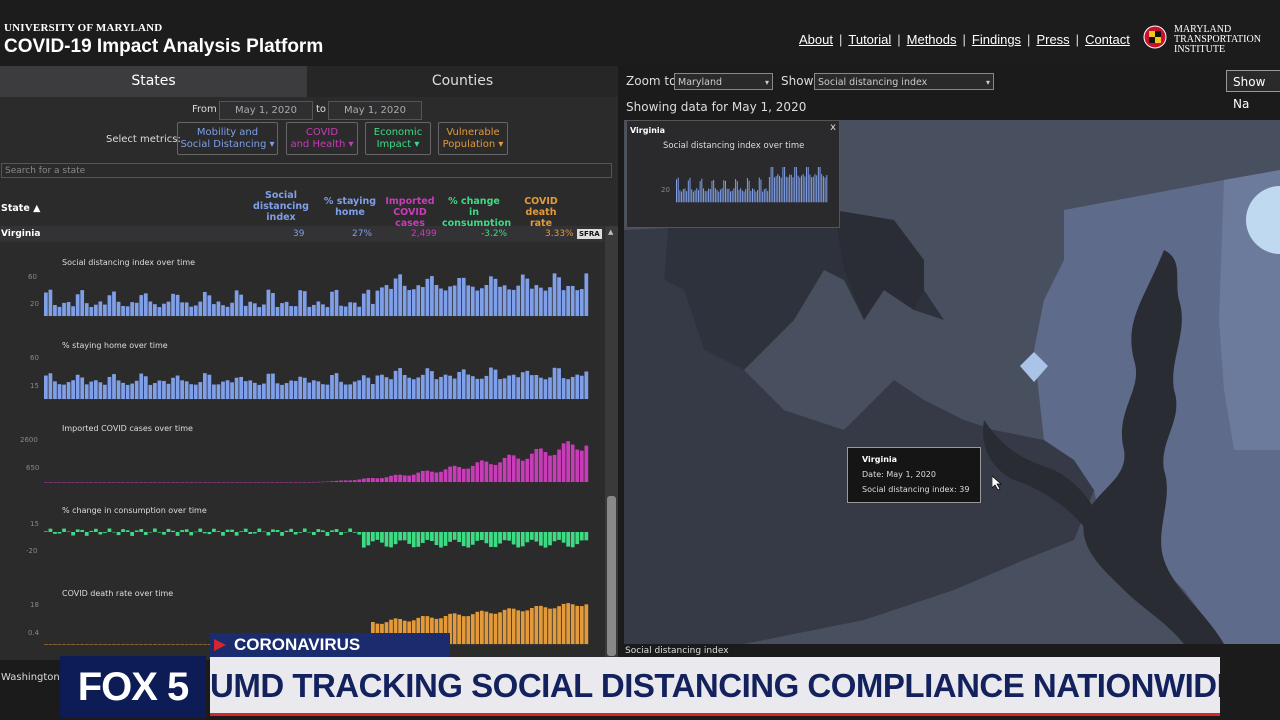 The image size is (1280, 720). What do you see at coordinates (1107, 39) in the screenshot?
I see `nav-contact: Contact` at bounding box center [1107, 39].